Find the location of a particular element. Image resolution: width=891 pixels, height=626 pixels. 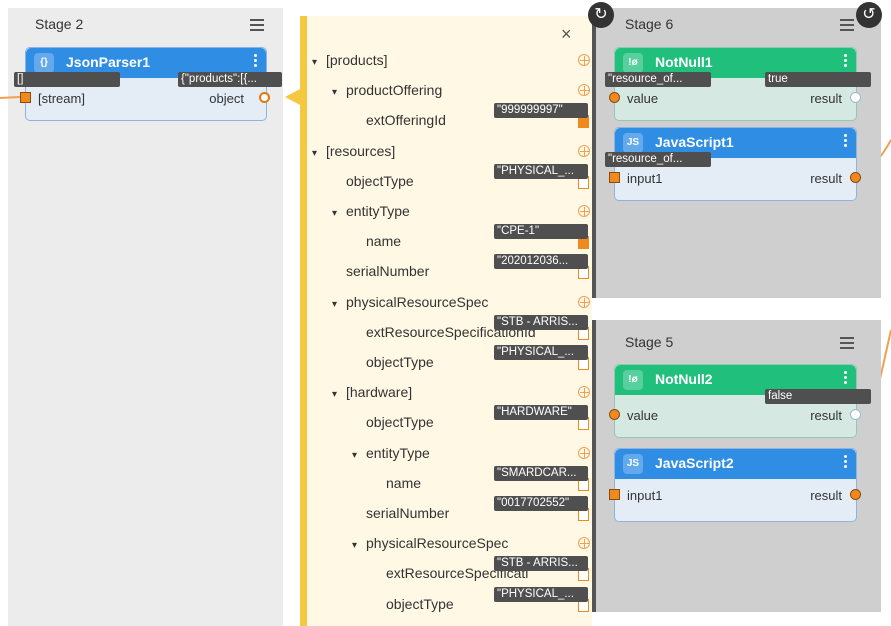

tree-item-label: [hardware] is located at coordinates (379, 392).